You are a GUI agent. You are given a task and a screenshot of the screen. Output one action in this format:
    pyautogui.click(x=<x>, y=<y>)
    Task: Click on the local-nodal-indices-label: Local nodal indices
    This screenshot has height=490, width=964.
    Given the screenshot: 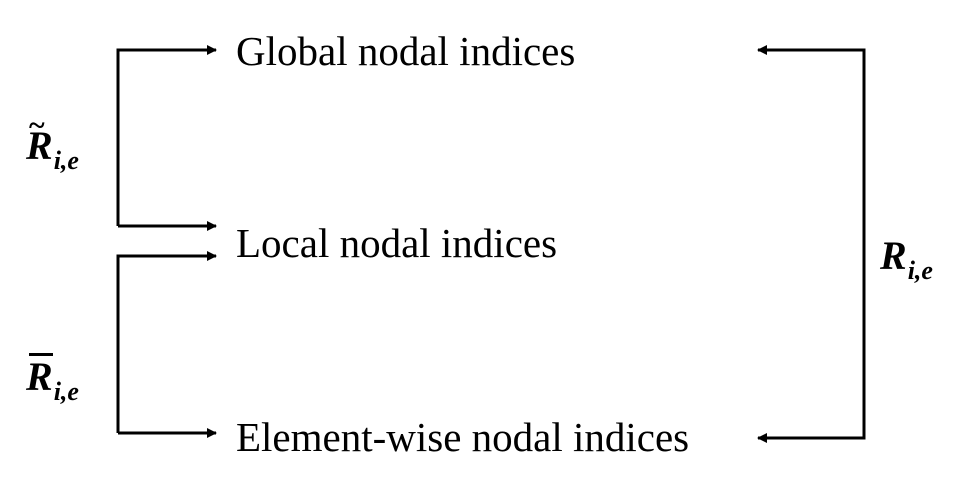 What is the action you would take?
    pyautogui.click(x=397, y=243)
    